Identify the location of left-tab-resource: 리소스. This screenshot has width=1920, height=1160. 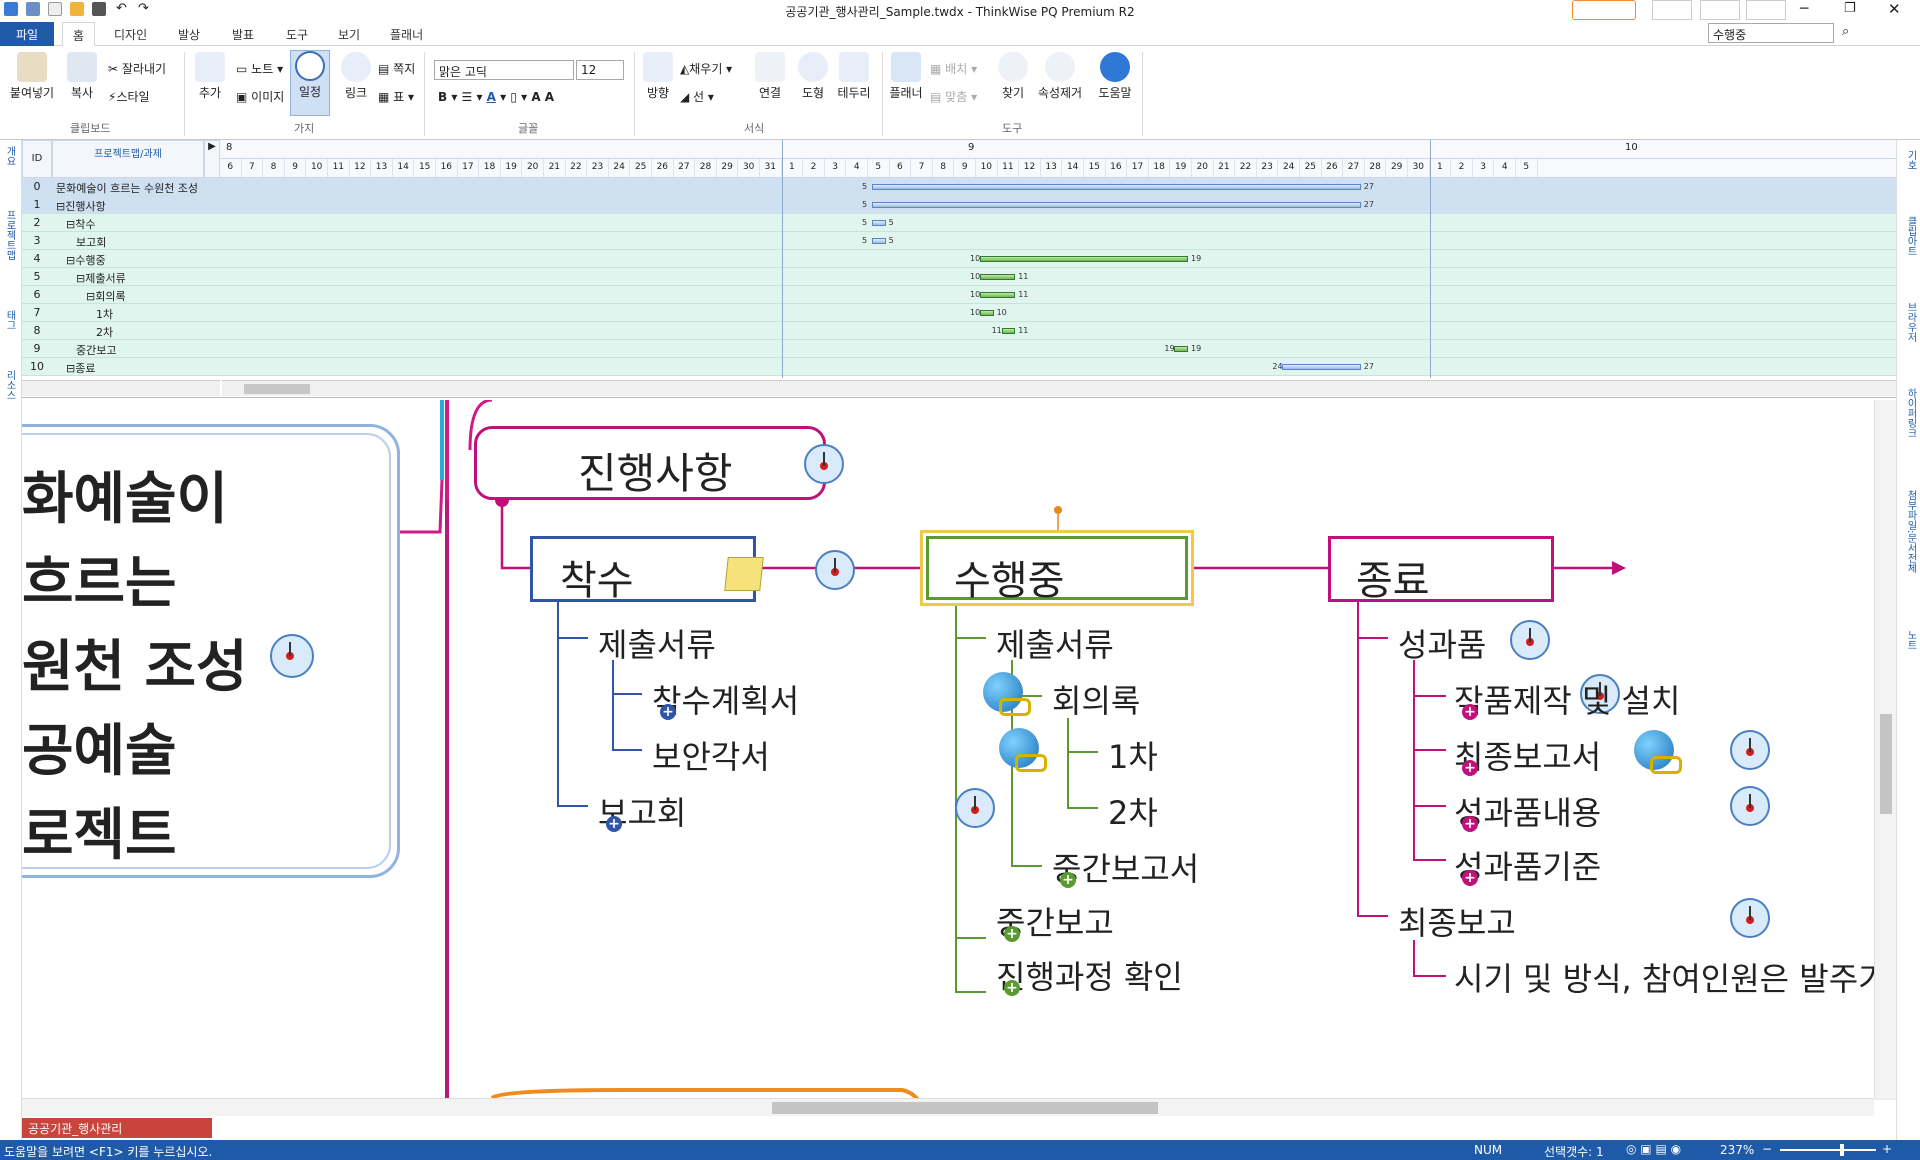
(9, 385).